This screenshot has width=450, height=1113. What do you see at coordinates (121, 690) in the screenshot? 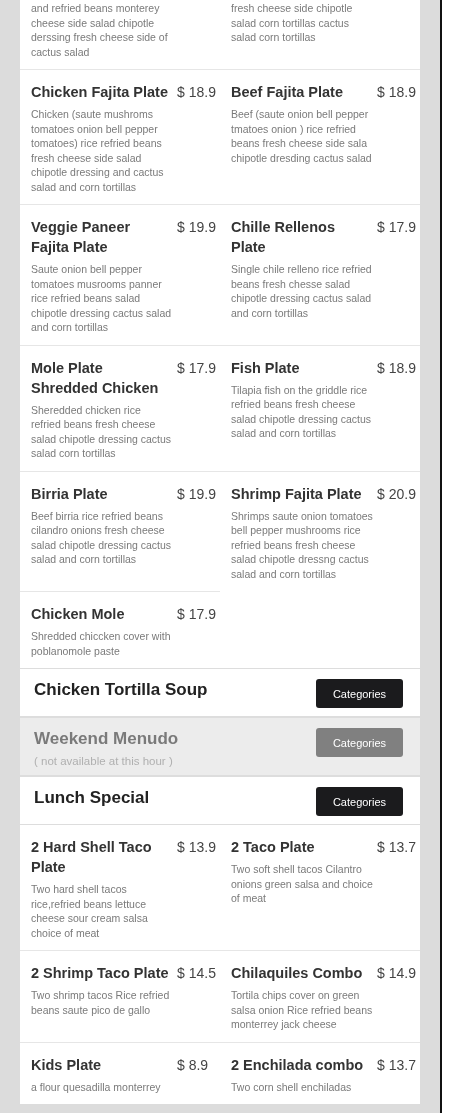
I see `section-title: Chicken Tortilla Soup` at bounding box center [121, 690].